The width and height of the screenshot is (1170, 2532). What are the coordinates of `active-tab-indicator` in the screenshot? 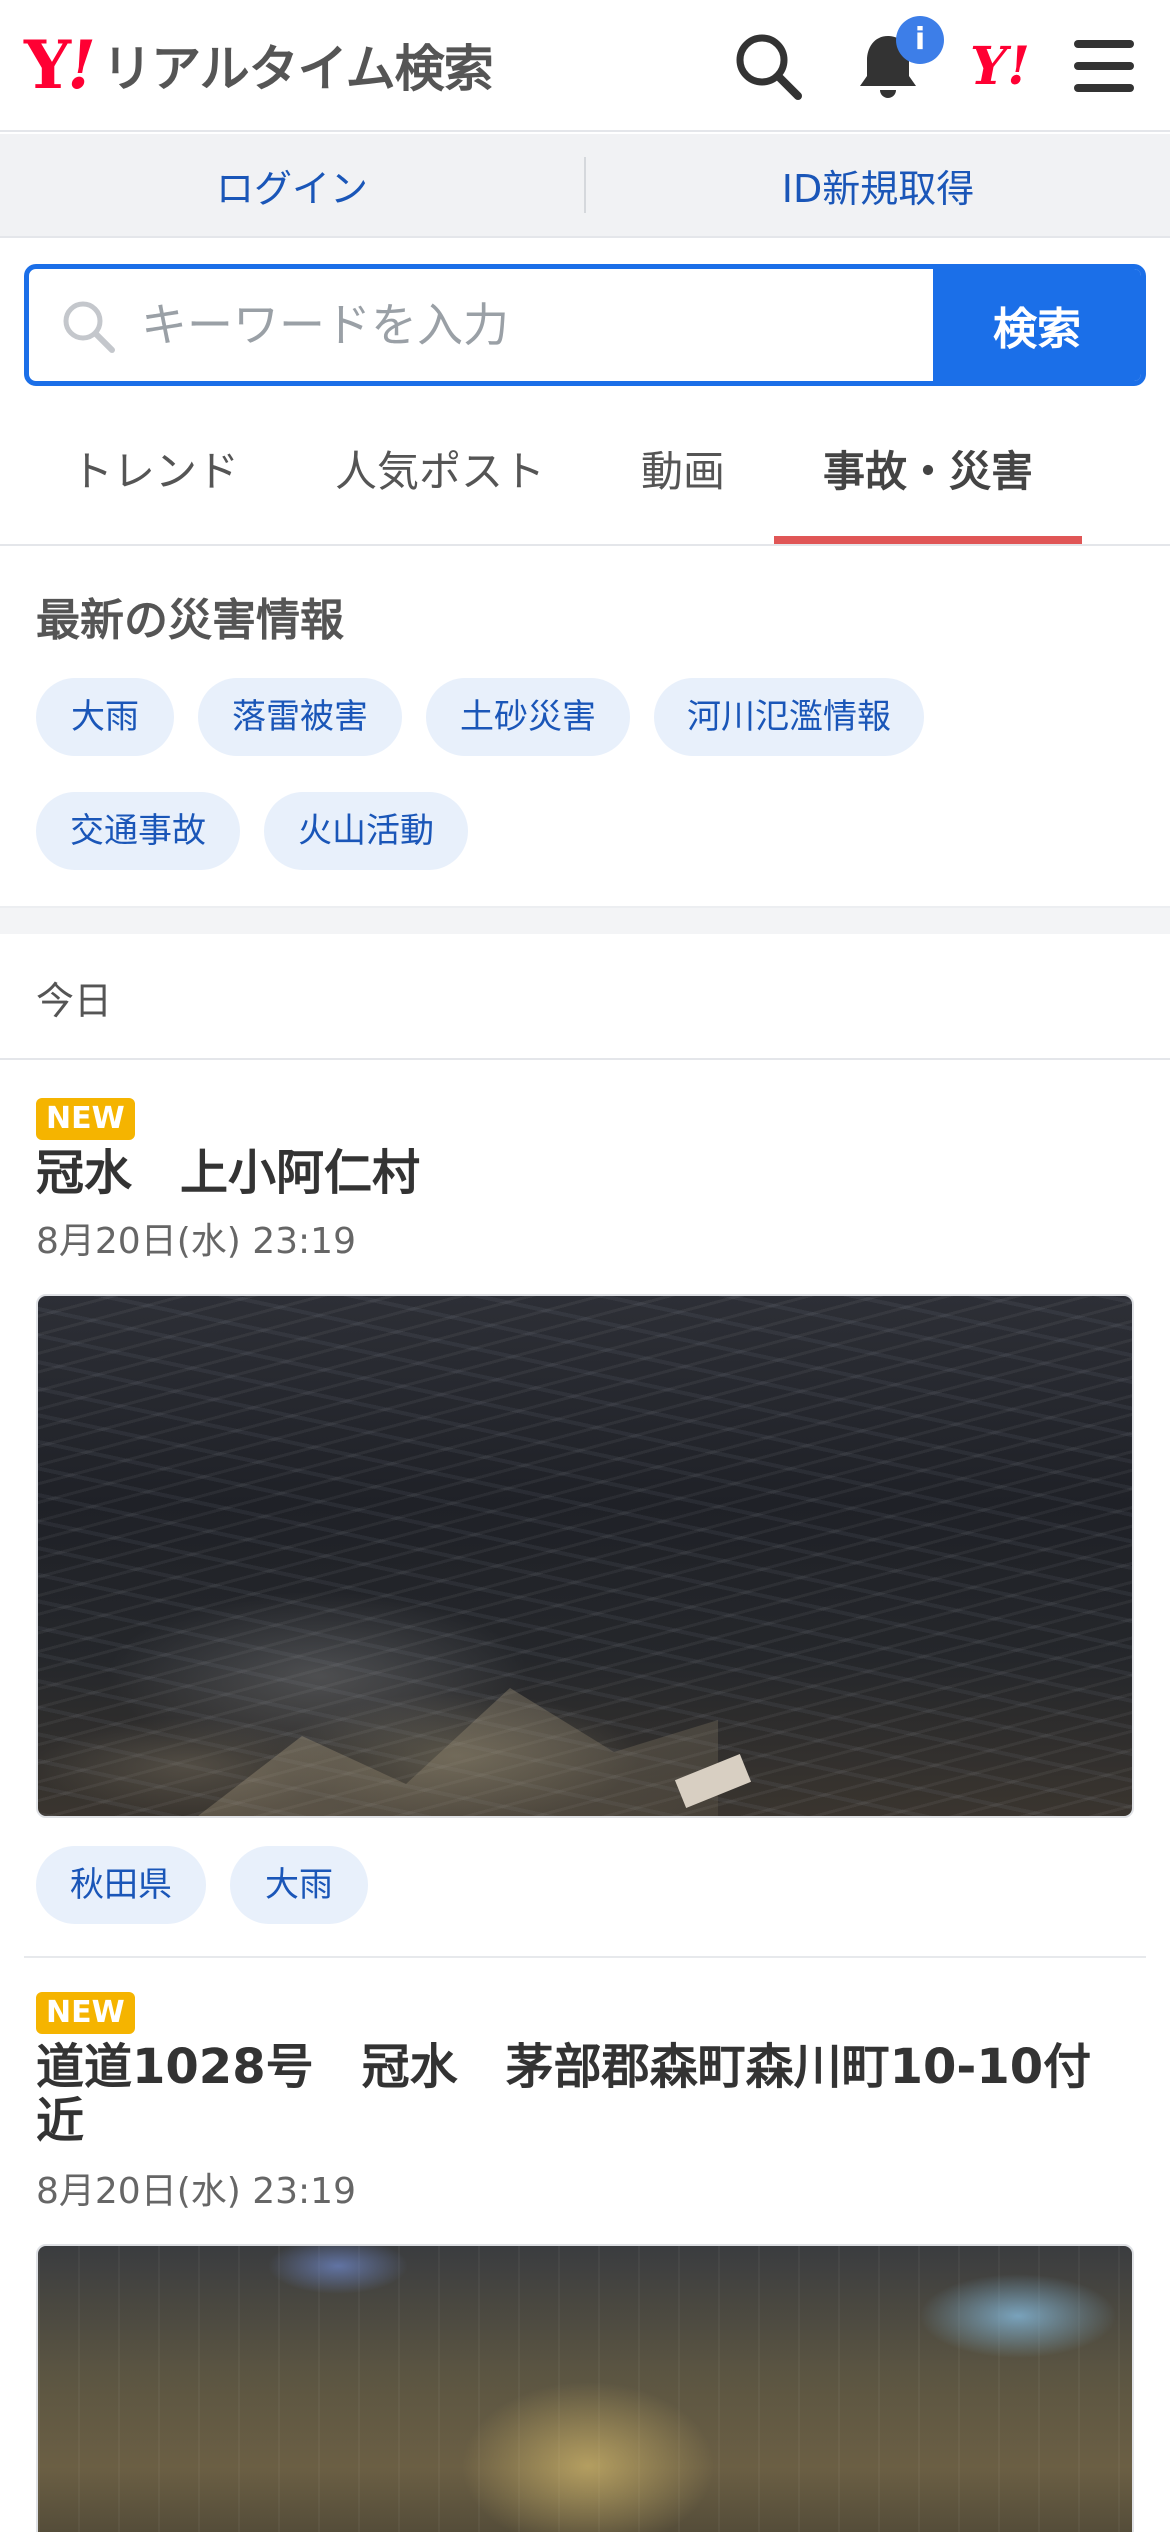 It's located at (928, 540).